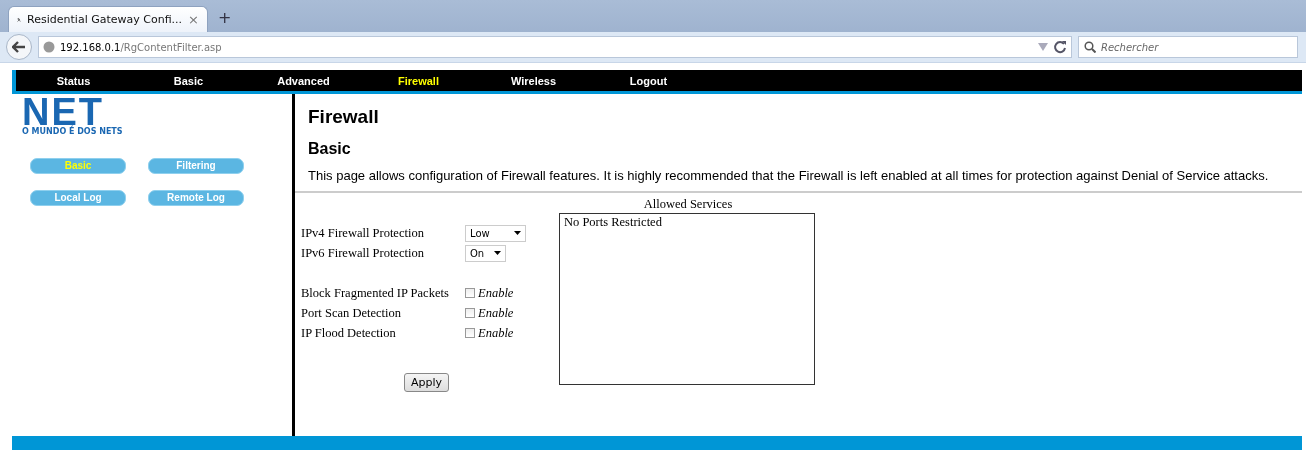 This screenshot has height=450, width=1306. I want to click on logo-tagline: O MUNDO É DOS NETS, so click(72, 131).